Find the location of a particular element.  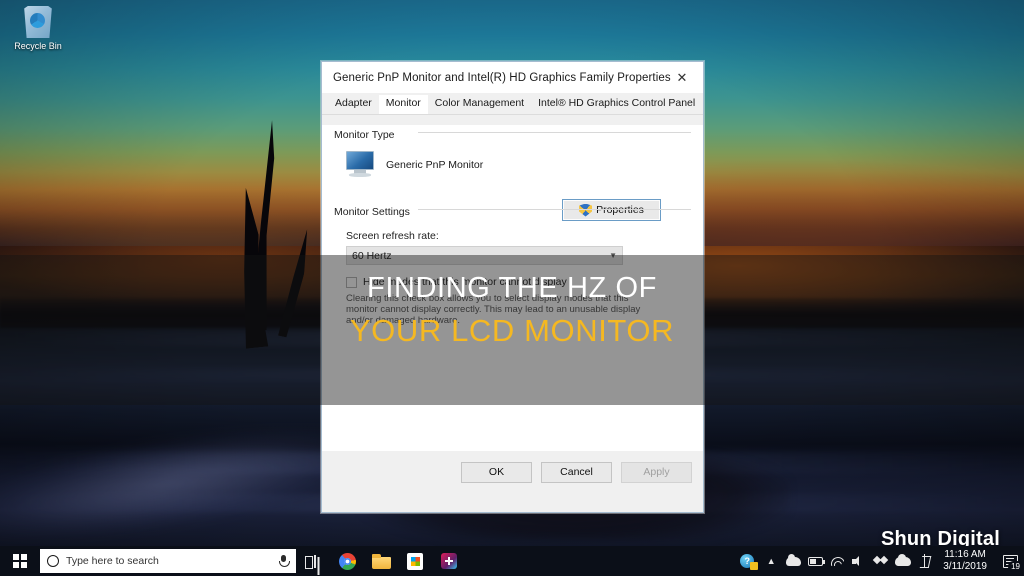

tab-adapter: Adapter is located at coordinates (353, 104).